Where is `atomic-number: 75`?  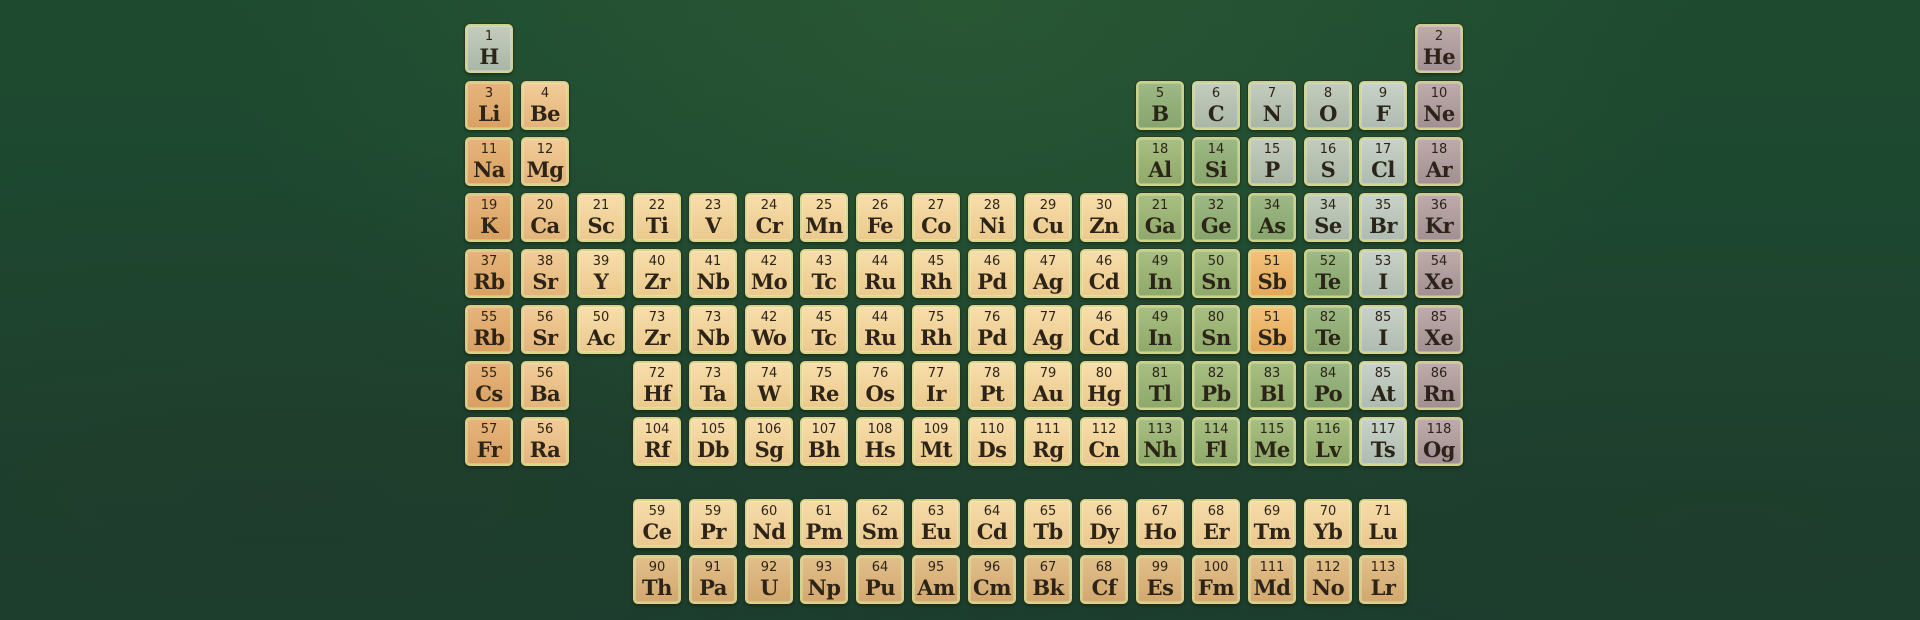
atomic-number: 75 is located at coordinates (936, 317).